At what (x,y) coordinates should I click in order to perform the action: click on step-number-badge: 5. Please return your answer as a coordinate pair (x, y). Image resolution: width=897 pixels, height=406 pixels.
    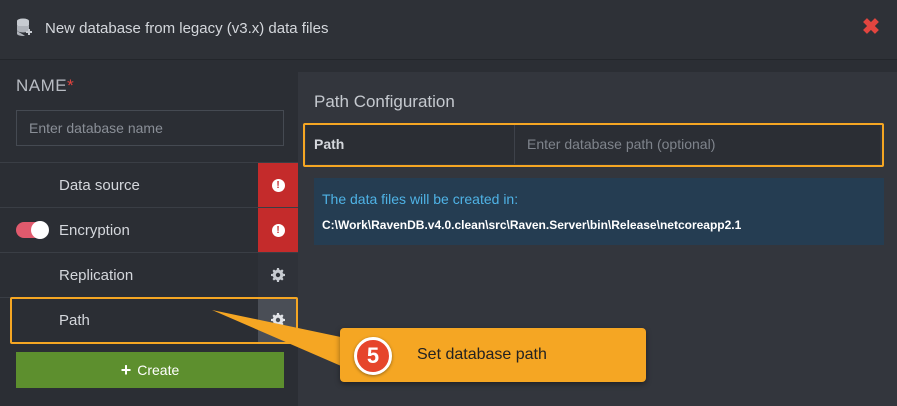
    Looking at the image, I should click on (373, 356).